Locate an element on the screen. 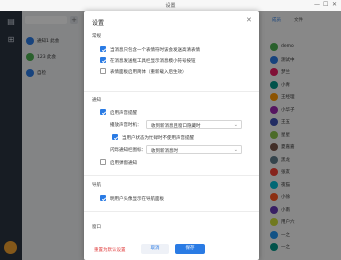 Image resolution: width=341 pixels, height=260 pixels. option-label: 表情面板启用简体（重新载入后生效） is located at coordinates (148, 72).